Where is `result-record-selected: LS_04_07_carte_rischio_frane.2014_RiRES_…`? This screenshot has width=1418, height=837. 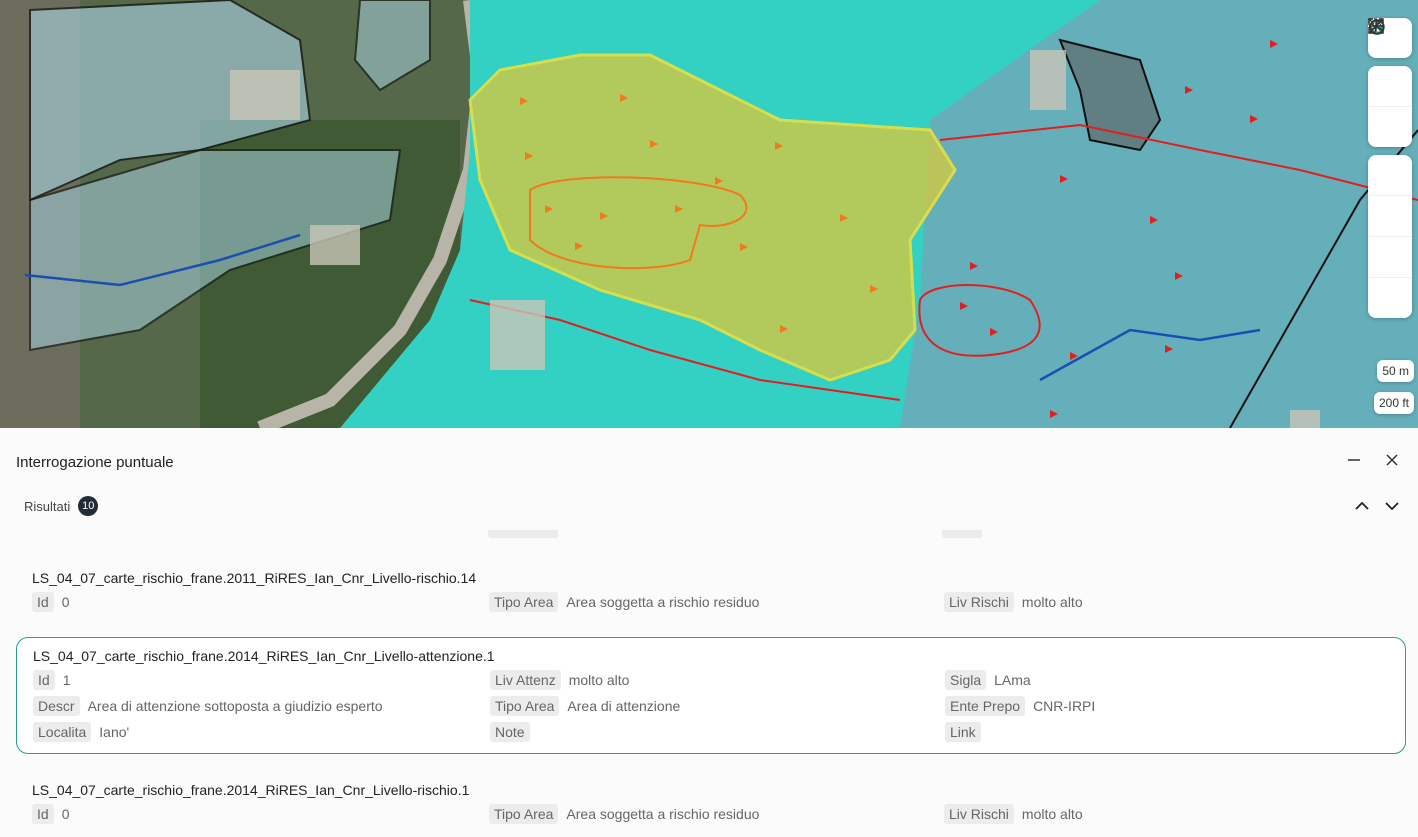 result-record-selected: LS_04_07_carte_rischio_frane.2014_RiRES_… is located at coordinates (711, 695).